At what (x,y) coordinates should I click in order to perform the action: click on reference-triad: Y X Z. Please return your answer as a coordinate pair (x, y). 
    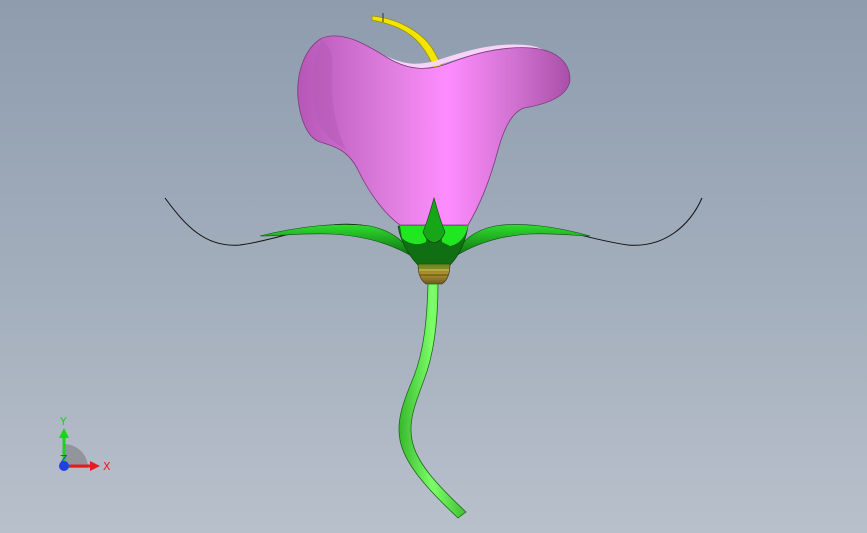
    Looking at the image, I should click on (84, 446).